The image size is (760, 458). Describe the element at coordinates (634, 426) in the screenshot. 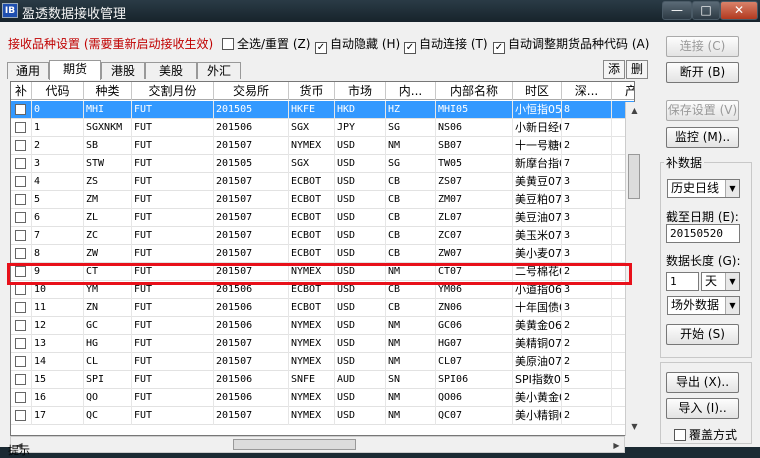

I see `scroll-down-icon: ▼` at that location.